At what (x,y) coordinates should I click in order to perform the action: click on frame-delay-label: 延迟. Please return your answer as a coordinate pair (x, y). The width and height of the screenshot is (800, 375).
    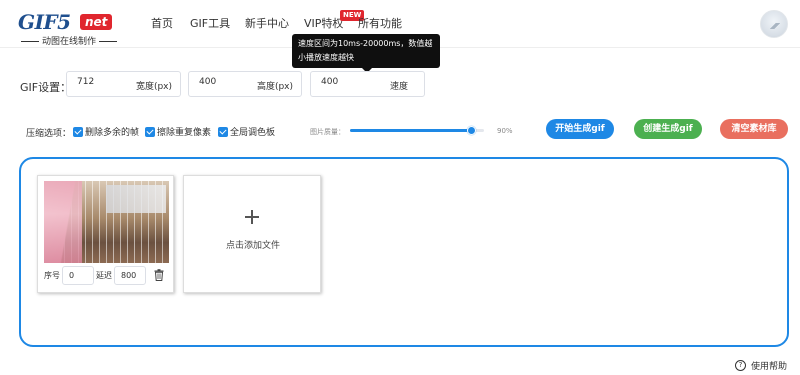
    Looking at the image, I should click on (104, 275).